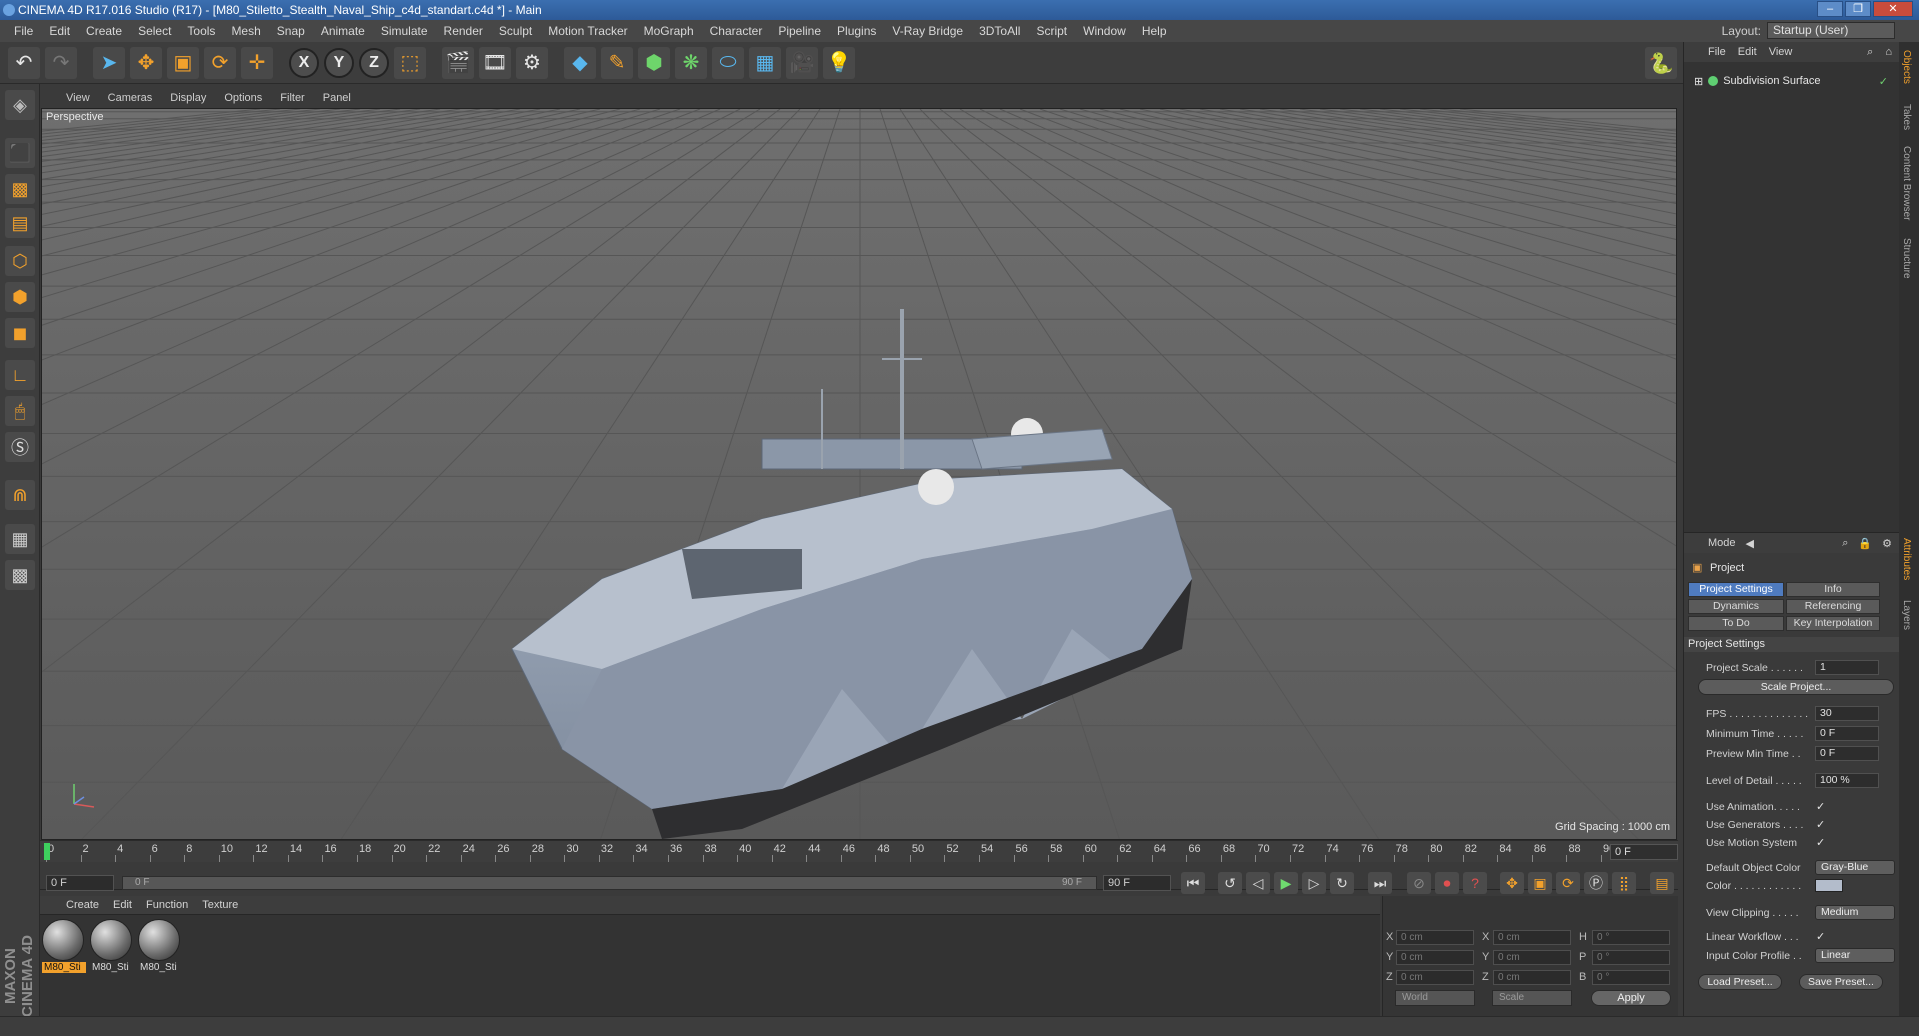 The width and height of the screenshot is (1919, 1036). I want to click on pen-spline-icon: ✎, so click(617, 62).